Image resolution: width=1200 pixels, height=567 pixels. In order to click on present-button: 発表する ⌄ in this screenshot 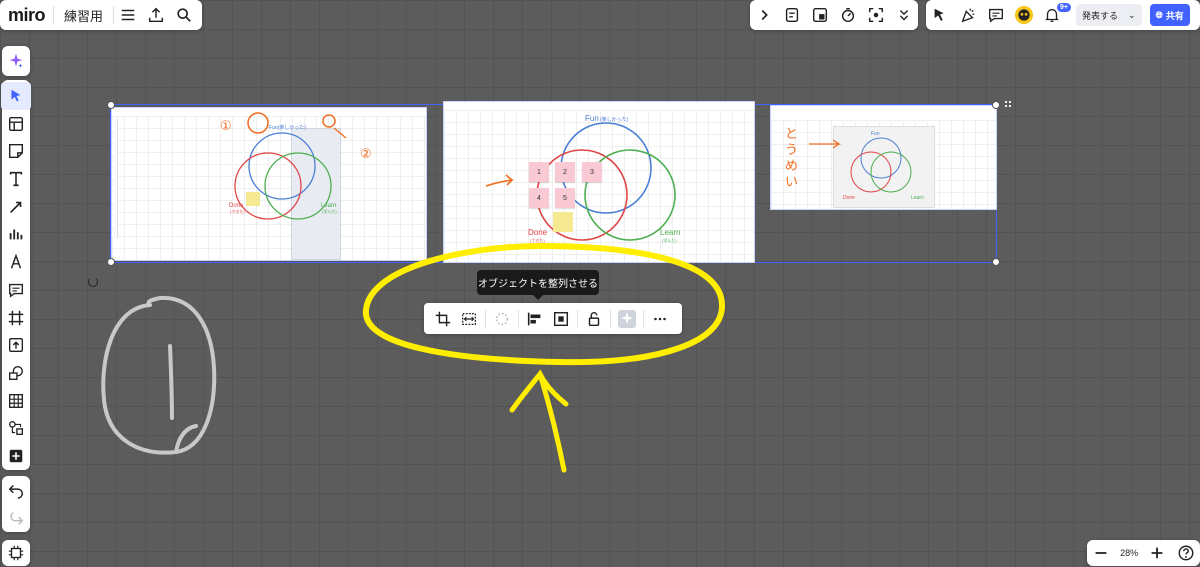, I will do `click(1109, 15)`.